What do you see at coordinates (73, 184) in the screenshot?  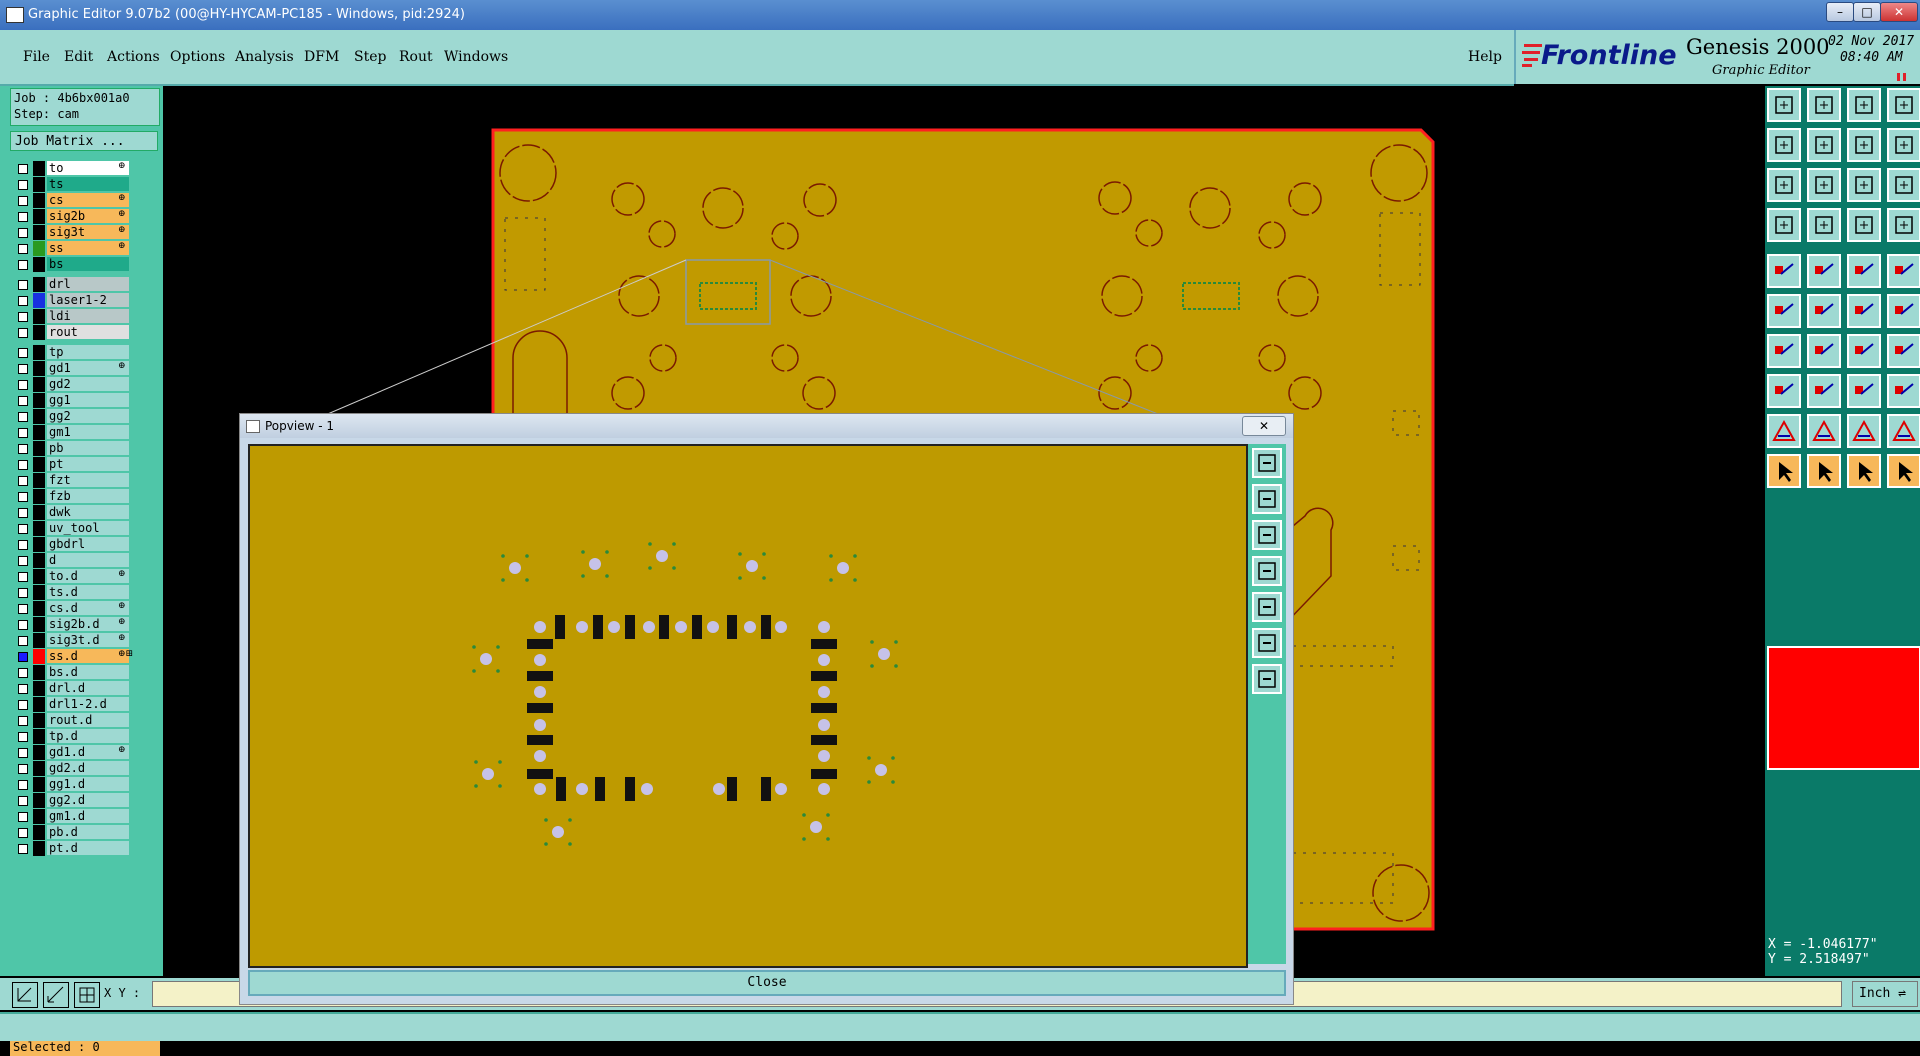 I see `layer-row-ts: ts` at bounding box center [73, 184].